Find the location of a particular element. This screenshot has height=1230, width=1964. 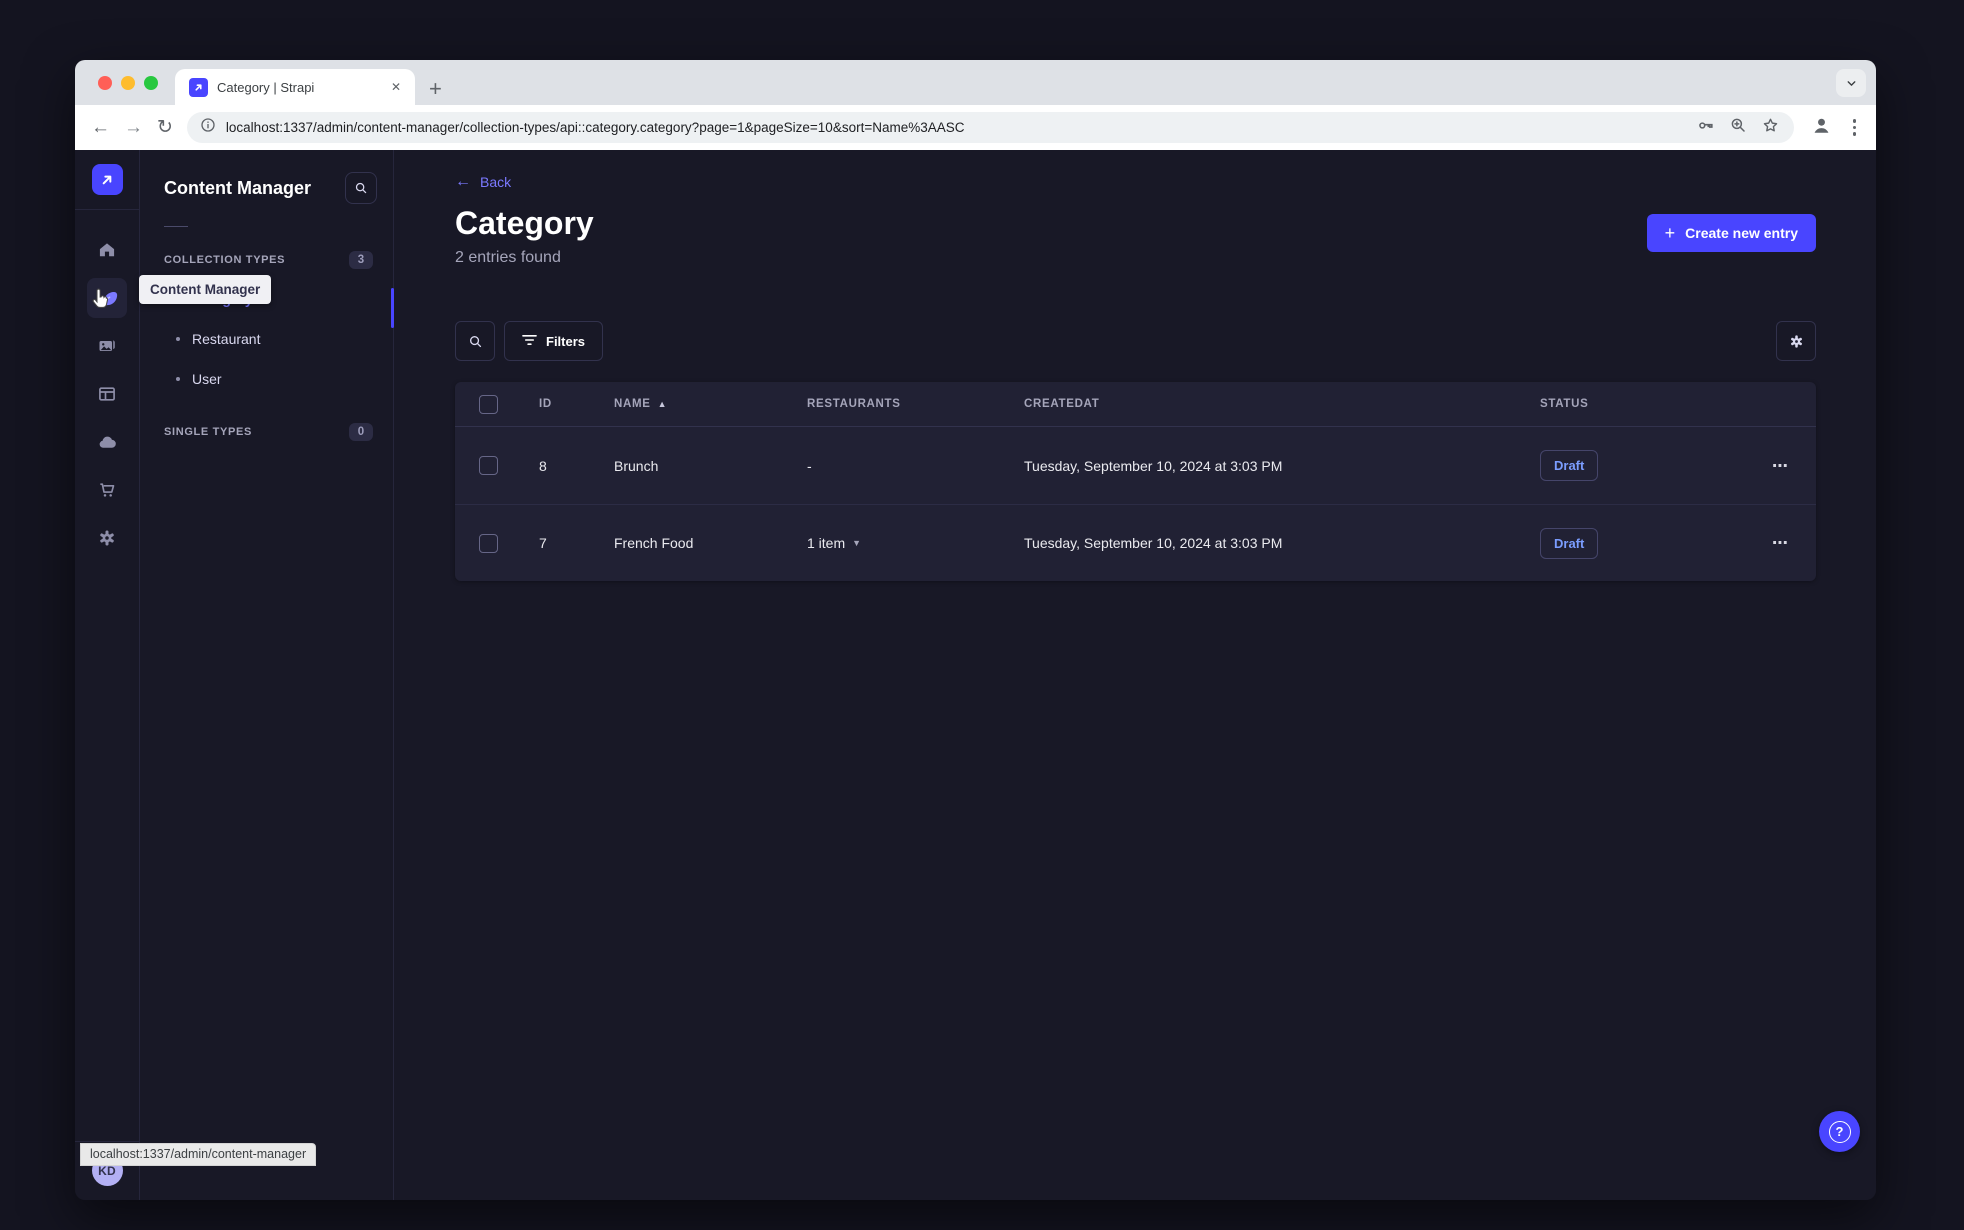

single-types-label: SINGLE TYPES is located at coordinates (208, 432).